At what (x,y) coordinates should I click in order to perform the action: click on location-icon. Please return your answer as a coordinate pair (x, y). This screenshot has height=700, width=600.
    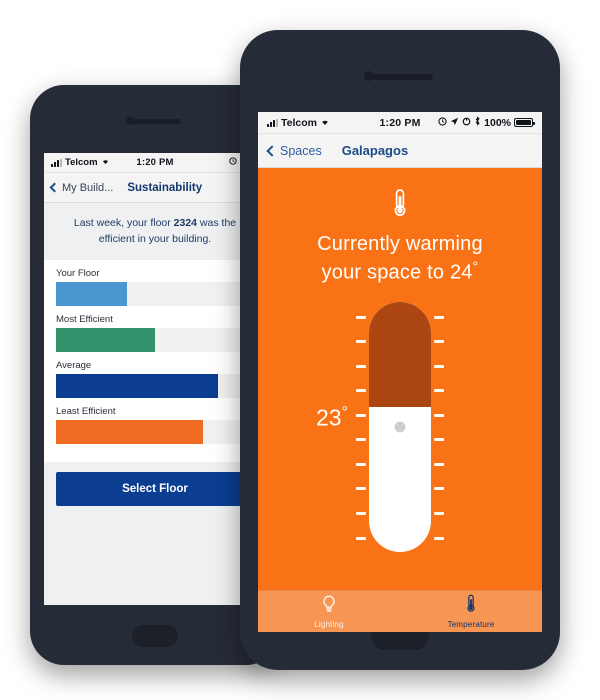
    Looking at the image, I should click on (454, 123).